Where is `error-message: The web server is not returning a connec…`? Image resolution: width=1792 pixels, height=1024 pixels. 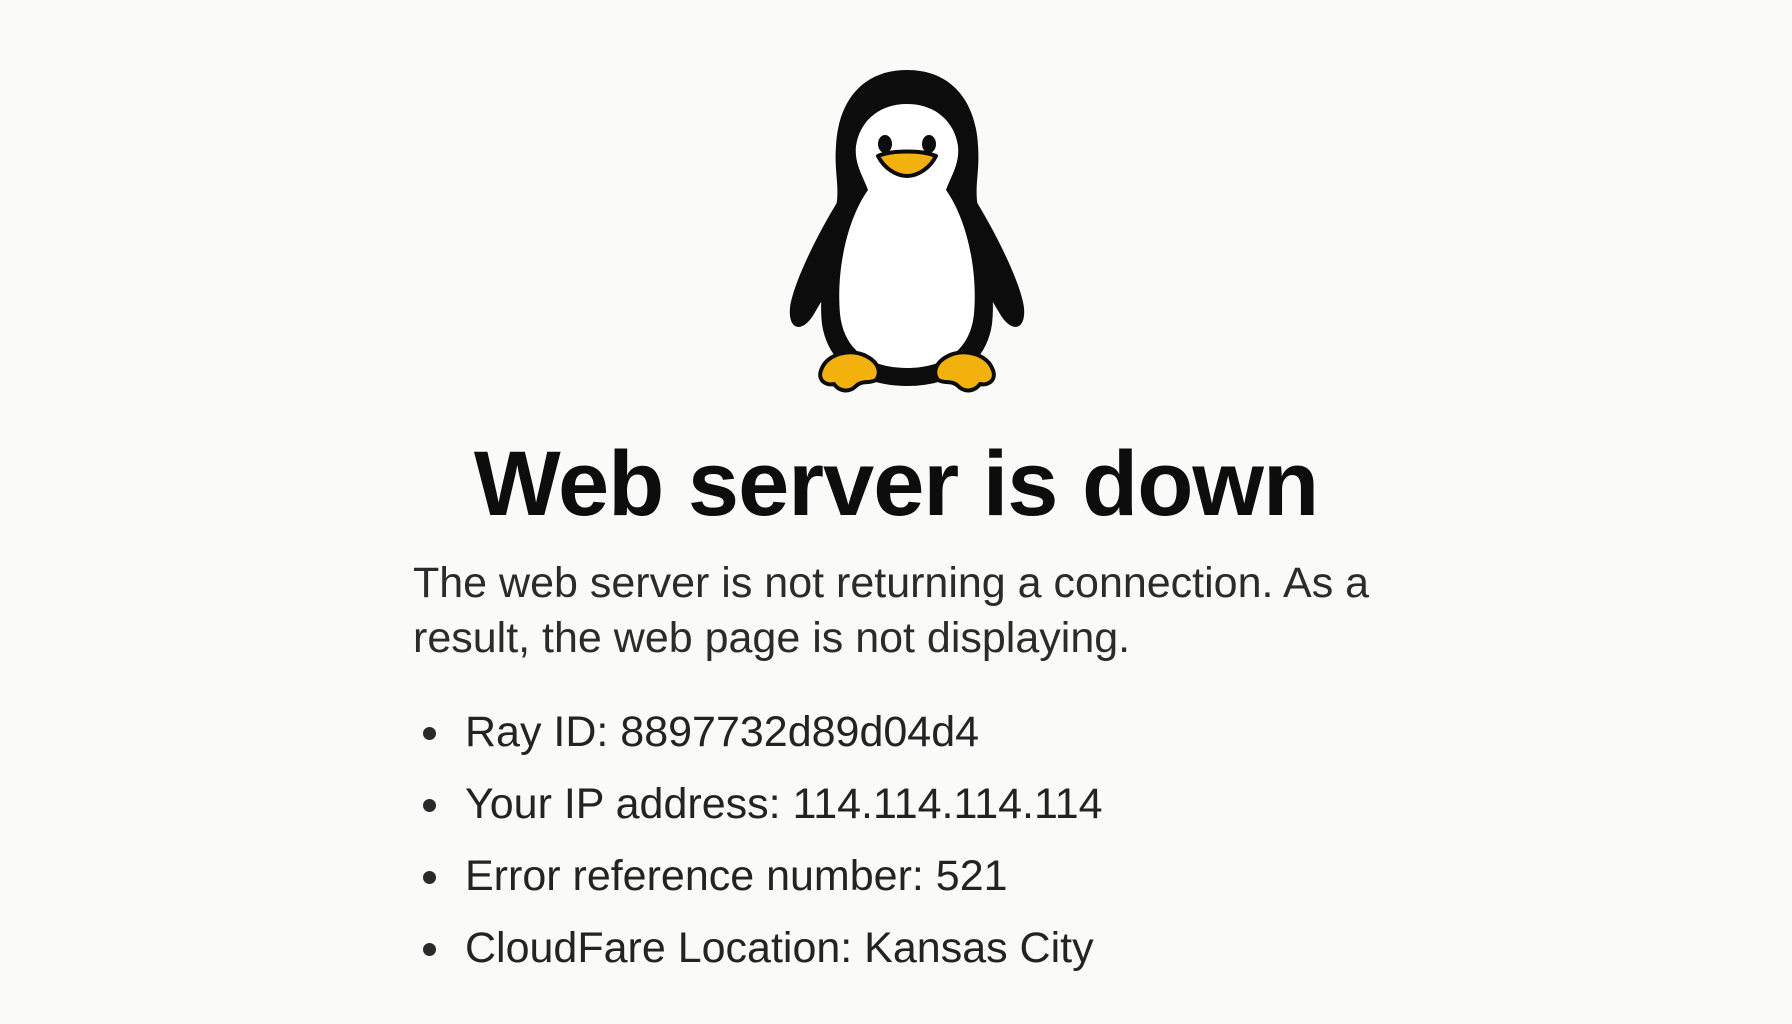
error-message: The web server is not returning a connec… is located at coordinates (891, 610).